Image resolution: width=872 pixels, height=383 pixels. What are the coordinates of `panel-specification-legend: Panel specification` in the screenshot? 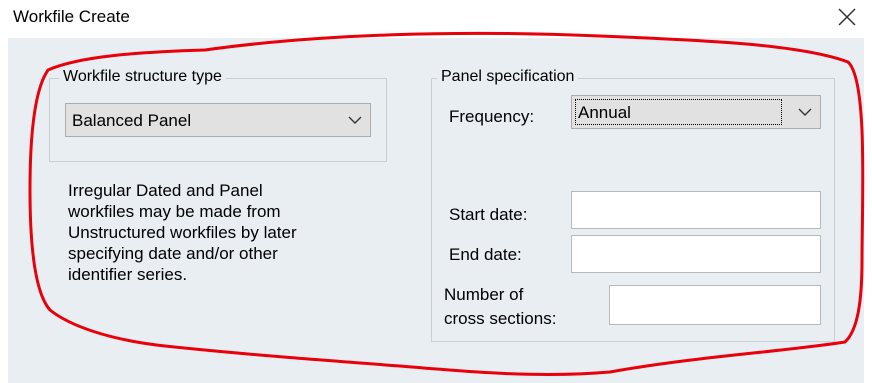 It's located at (508, 77).